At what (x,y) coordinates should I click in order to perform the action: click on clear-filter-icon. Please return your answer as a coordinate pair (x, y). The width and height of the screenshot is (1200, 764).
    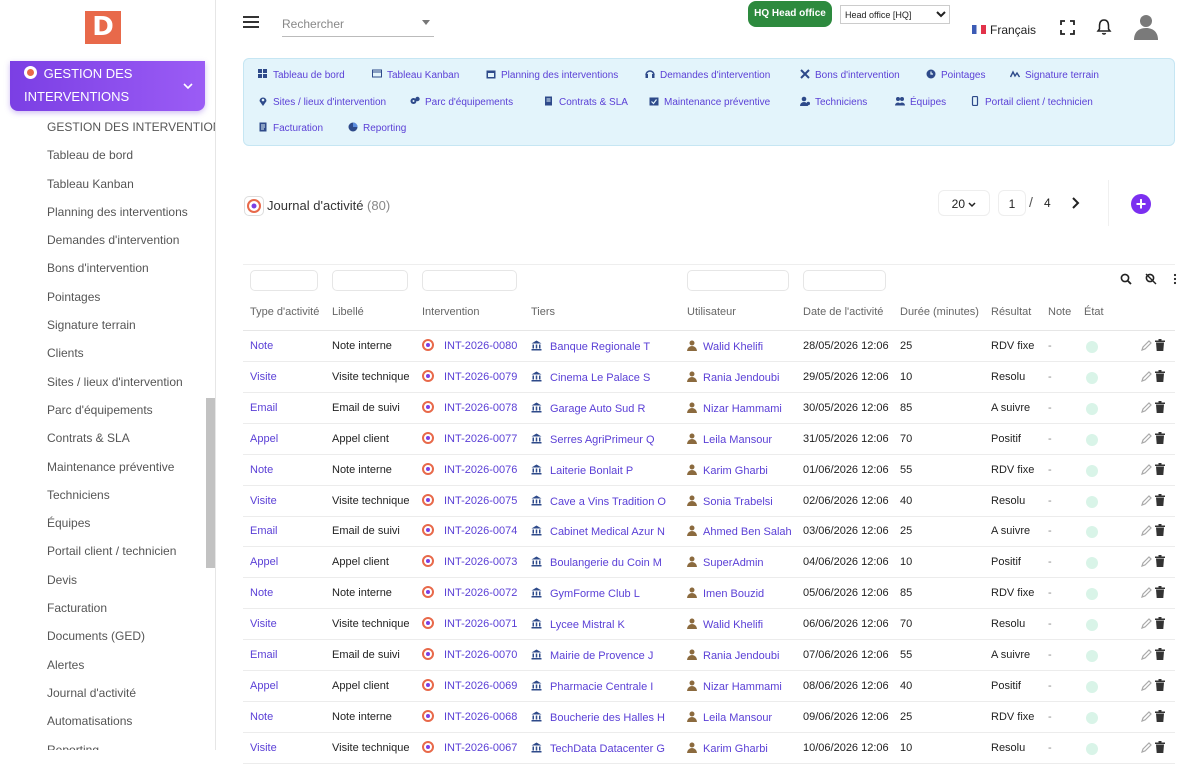
    Looking at the image, I should click on (1151, 279).